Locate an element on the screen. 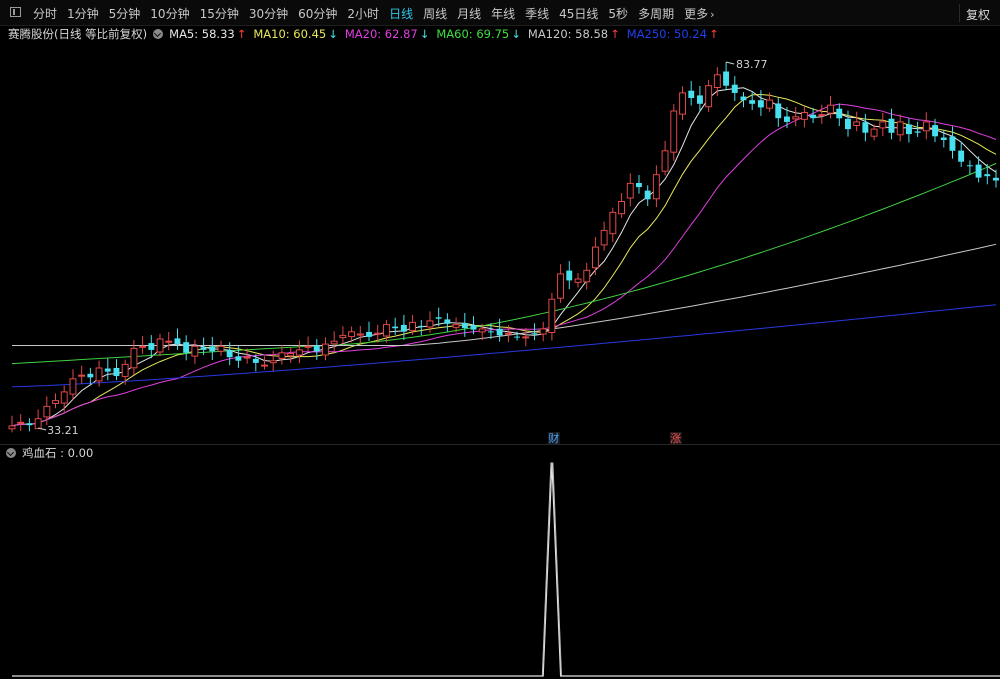  high-price-label: 83.77 is located at coordinates (752, 64).